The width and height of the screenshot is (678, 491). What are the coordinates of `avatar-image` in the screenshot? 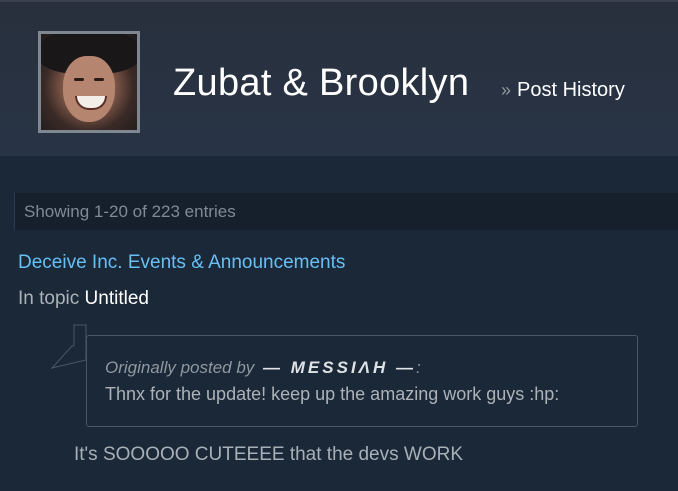 It's located at (89, 82).